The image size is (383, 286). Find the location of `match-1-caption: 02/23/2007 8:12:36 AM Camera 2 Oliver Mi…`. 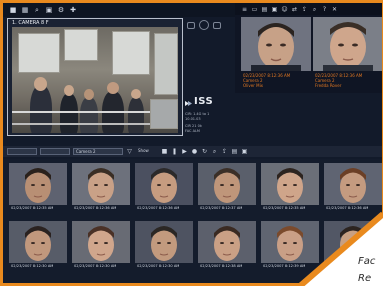

match-1-caption: 02/23/2007 8:12:36 AM Camera 2 Oliver Mi… is located at coordinates (266, 80).